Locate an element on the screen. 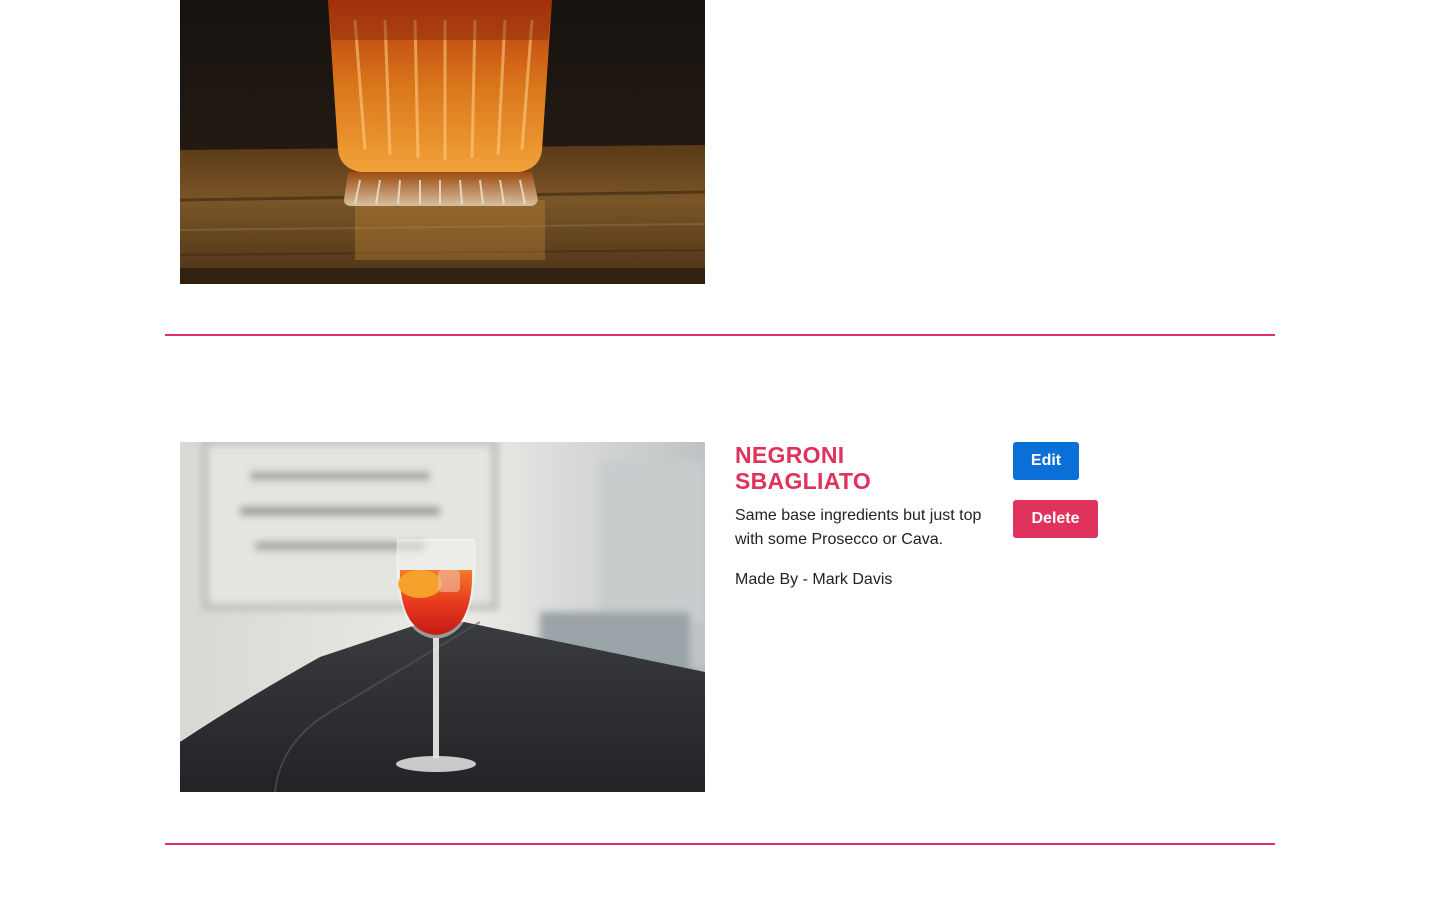 The image size is (1440, 900). recipe-image-negroni-sbagliato is located at coordinates (442, 617).